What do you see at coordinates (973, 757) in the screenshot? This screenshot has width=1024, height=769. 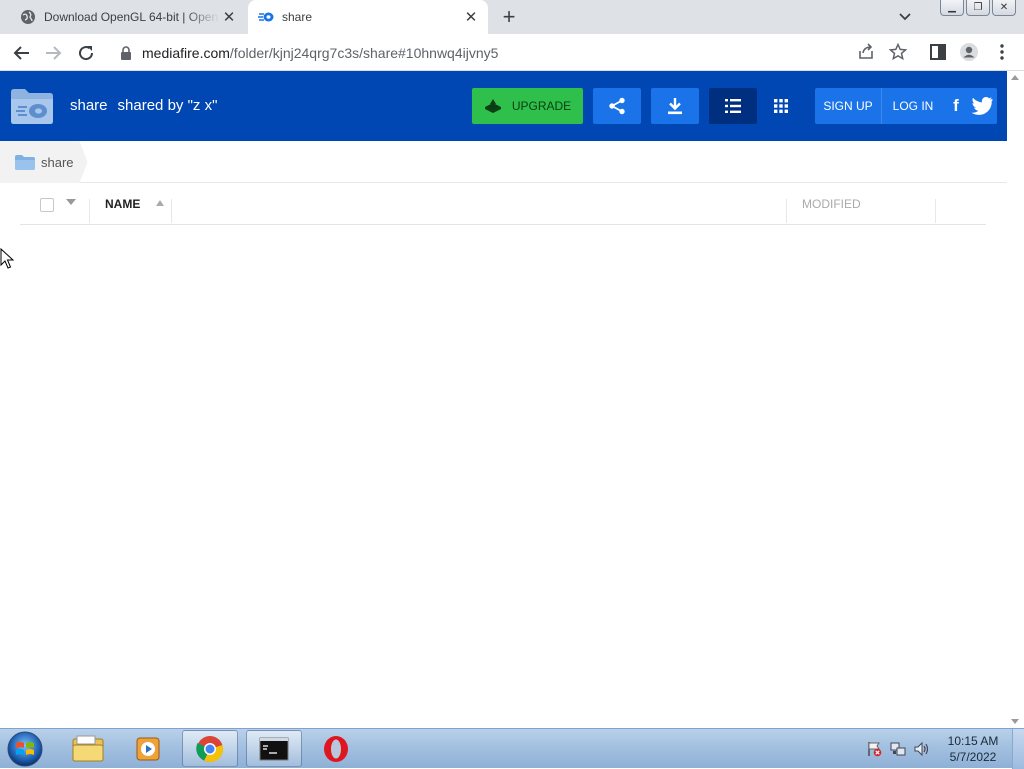 I see `clock-date: 5/7/2022` at bounding box center [973, 757].